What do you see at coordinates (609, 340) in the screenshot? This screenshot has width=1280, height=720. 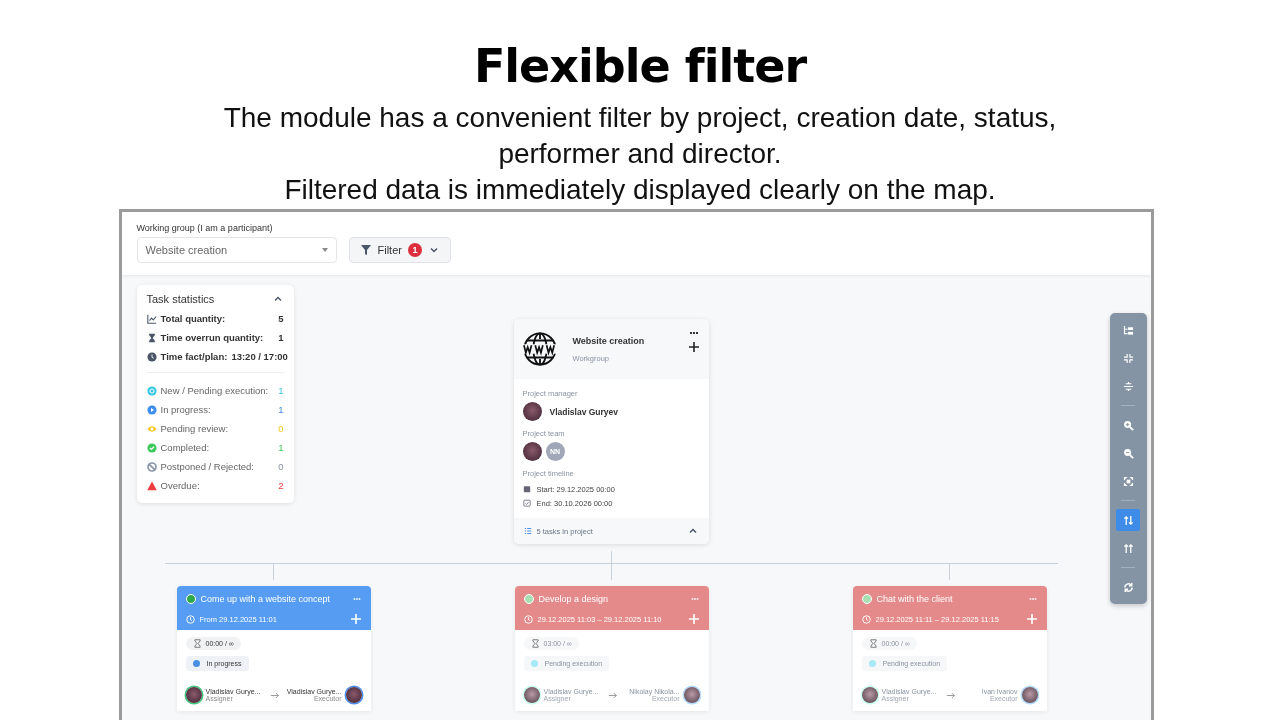 I see `project-title: Website creation` at bounding box center [609, 340].